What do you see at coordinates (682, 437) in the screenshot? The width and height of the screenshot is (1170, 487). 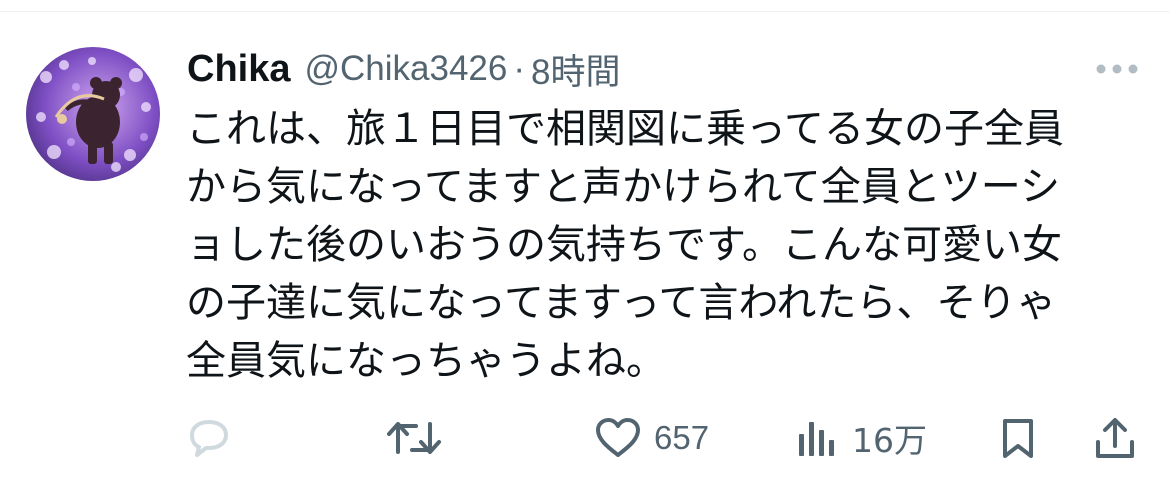 I see `like-count: 657` at bounding box center [682, 437].